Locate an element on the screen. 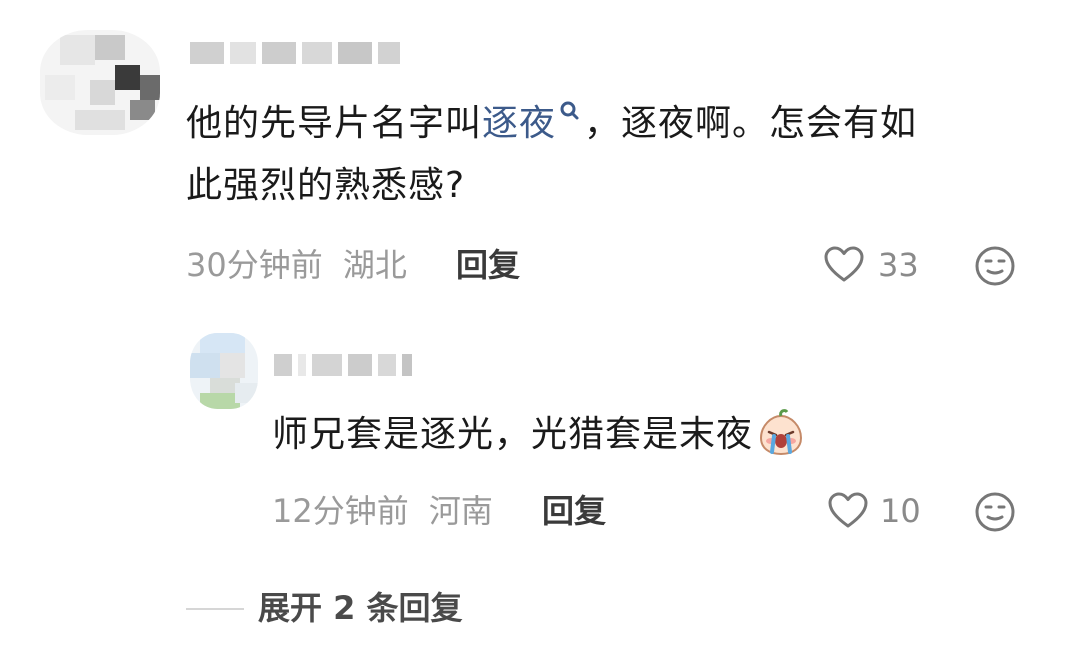 This screenshot has width=1080, height=664. comment-location: 湖北 is located at coordinates (374, 265).